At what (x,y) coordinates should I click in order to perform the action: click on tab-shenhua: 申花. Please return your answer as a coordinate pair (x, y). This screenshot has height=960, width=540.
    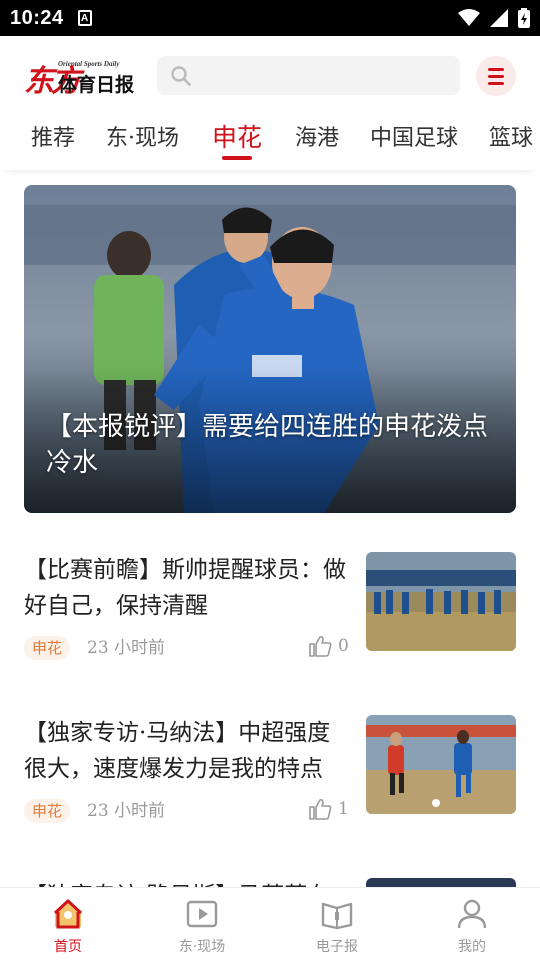
    Looking at the image, I should click on (237, 136).